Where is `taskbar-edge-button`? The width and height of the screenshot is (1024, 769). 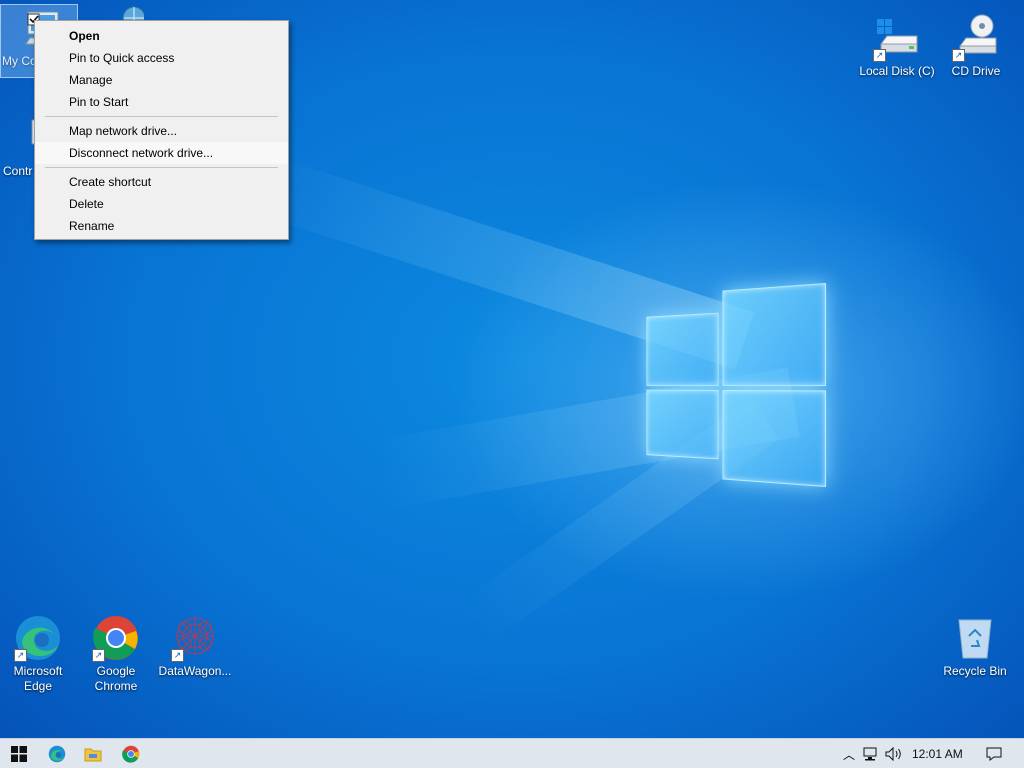 taskbar-edge-button is located at coordinates (57, 754).